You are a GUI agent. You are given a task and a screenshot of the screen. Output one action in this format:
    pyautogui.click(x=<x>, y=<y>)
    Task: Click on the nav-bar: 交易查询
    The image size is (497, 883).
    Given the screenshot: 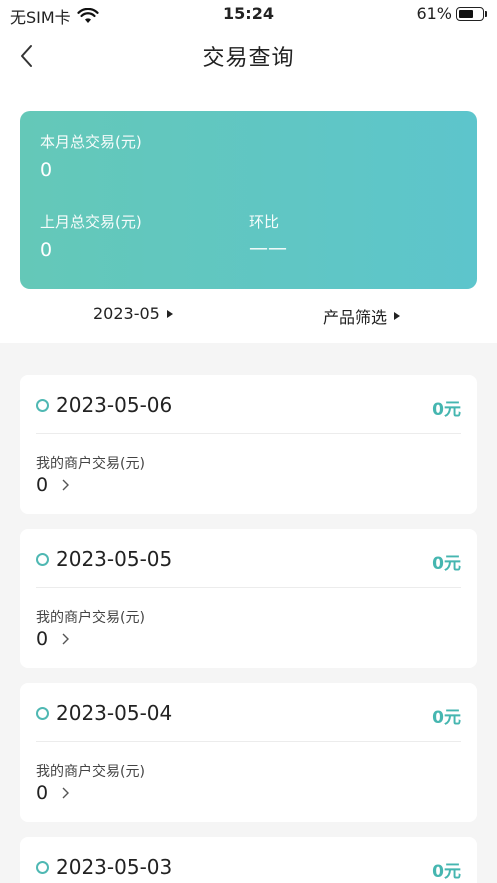 What is the action you would take?
    pyautogui.click(x=248, y=56)
    